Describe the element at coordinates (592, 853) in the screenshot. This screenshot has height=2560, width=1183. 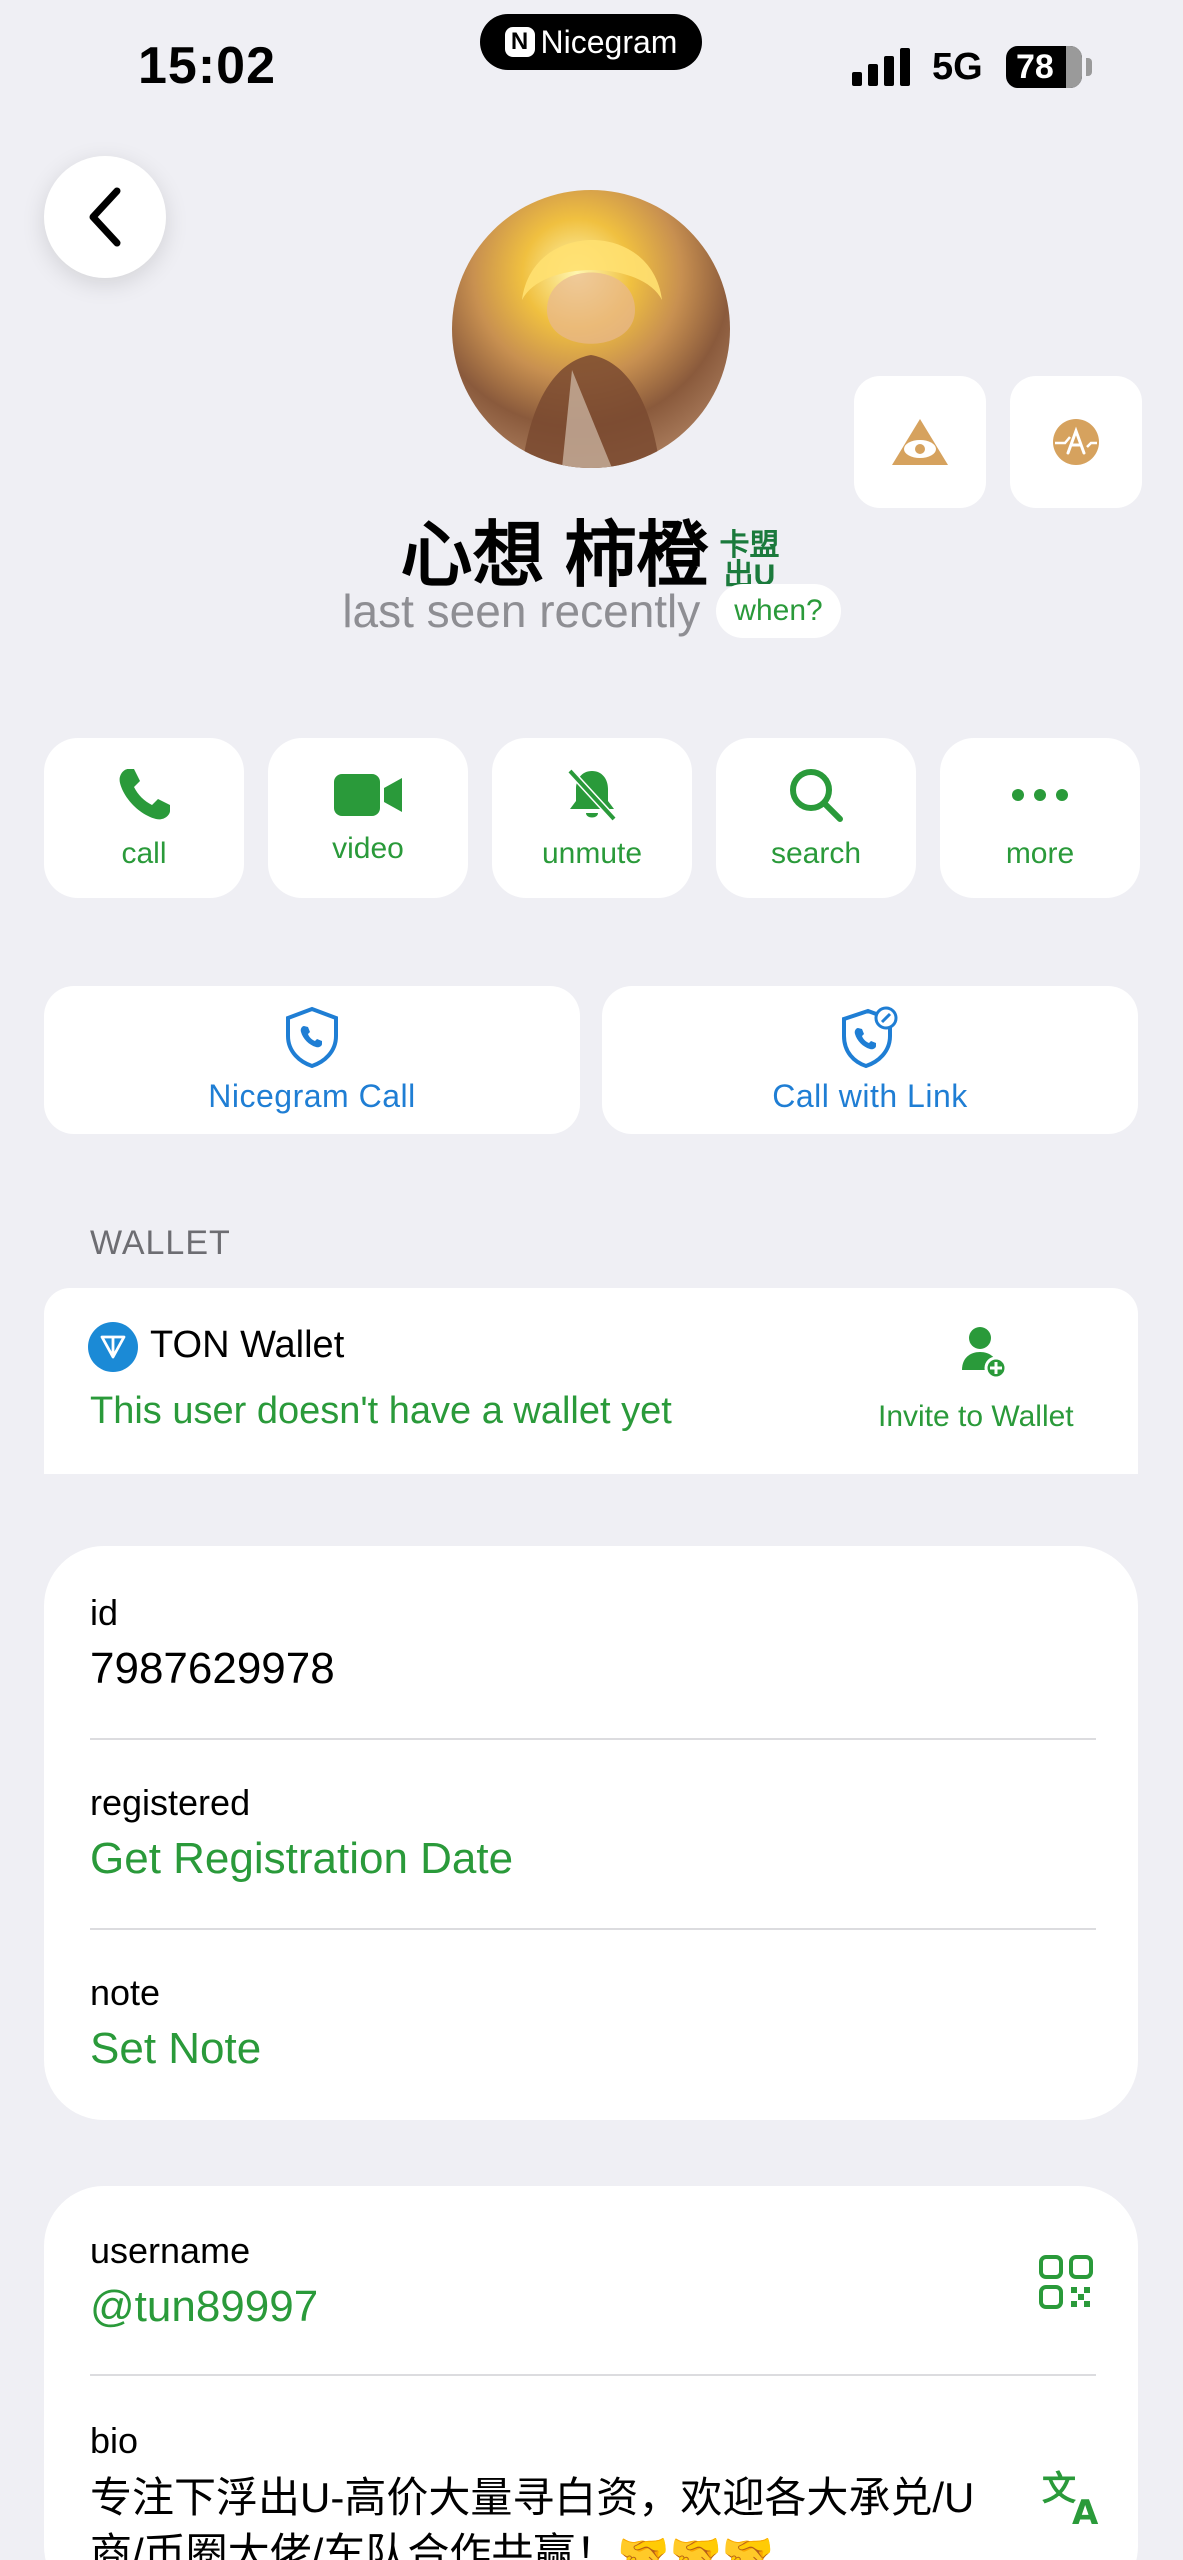
I see `unmute-label: unmute` at that location.